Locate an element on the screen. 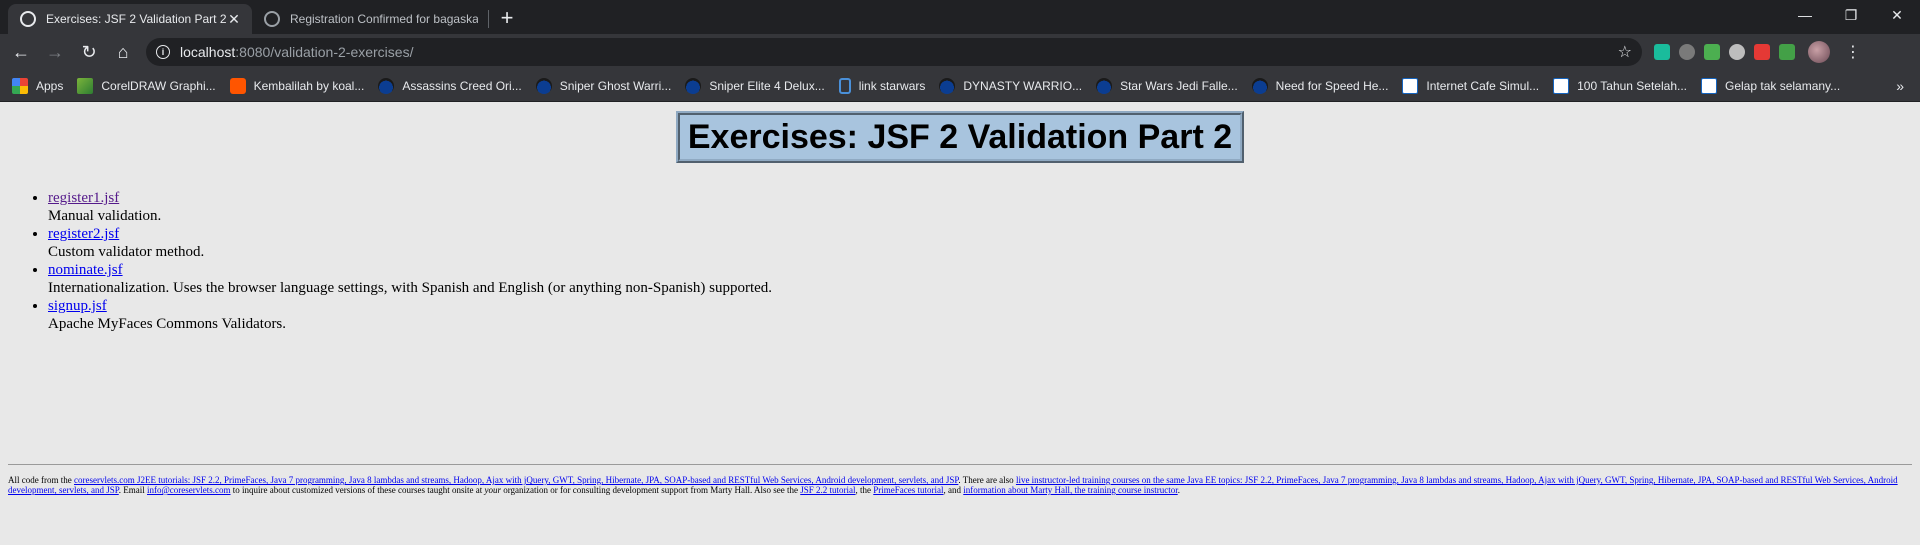 Image resolution: width=1920 pixels, height=545 pixels. bookmark-apps: Apps is located at coordinates (40, 85).